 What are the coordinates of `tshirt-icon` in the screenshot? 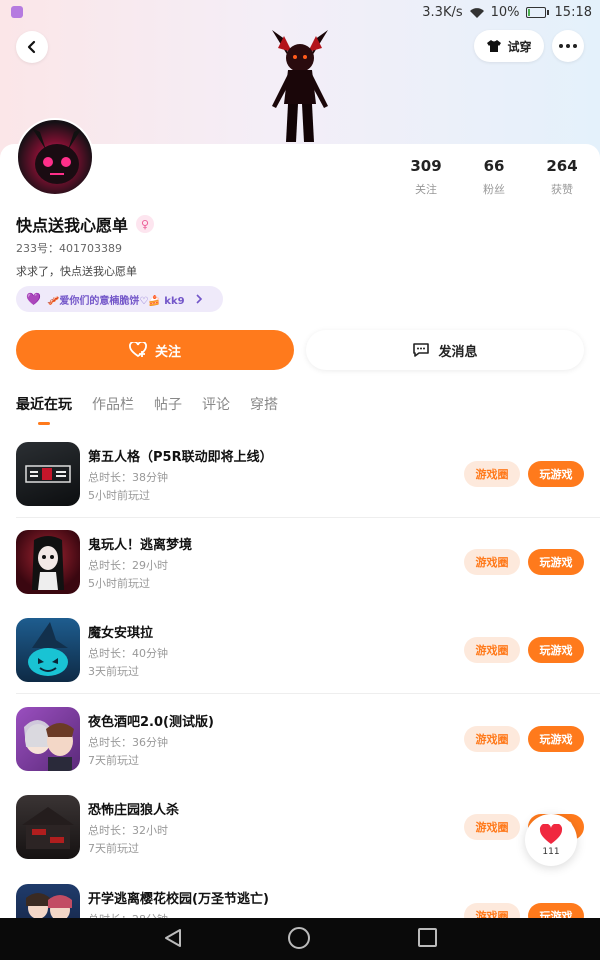 It's located at (494, 46).